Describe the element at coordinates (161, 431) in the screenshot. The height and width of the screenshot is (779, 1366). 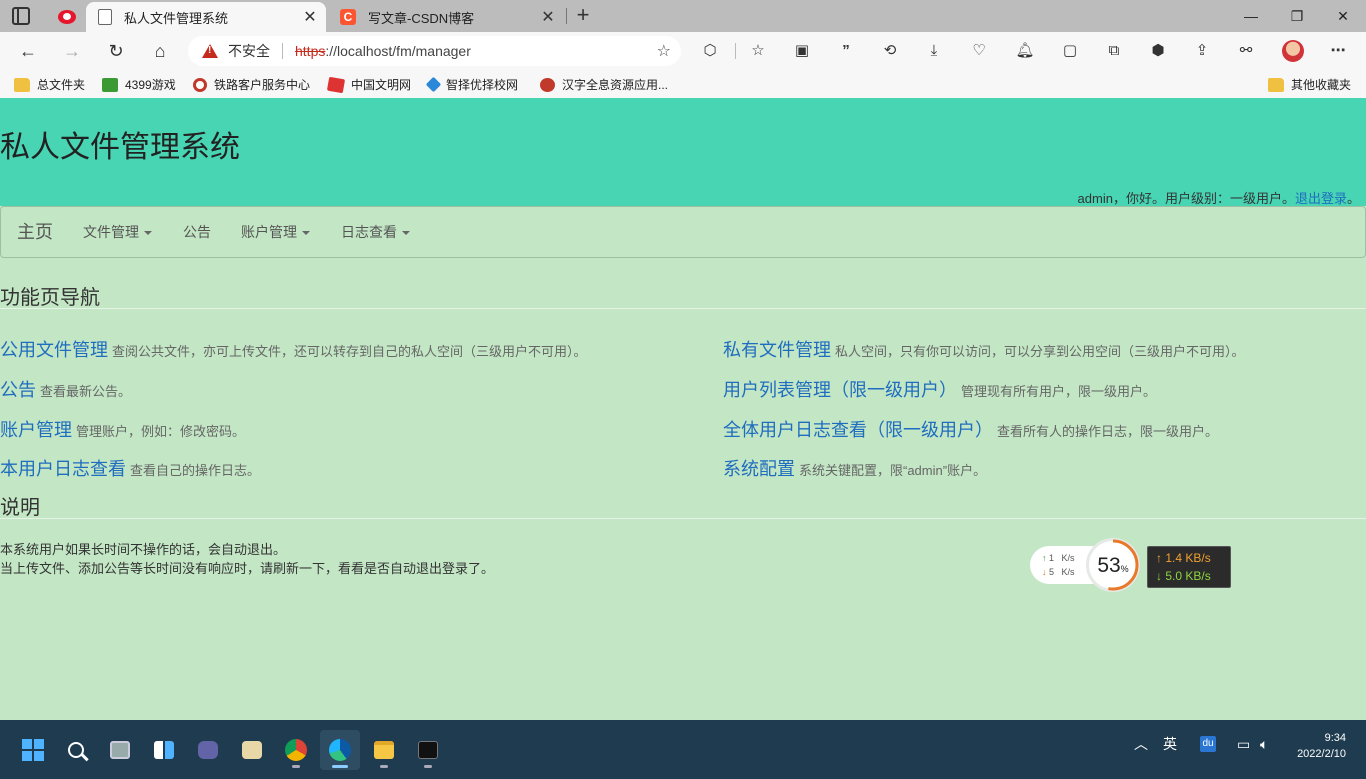
I see `link-desc: 管理账户，例如：修改密码。` at that location.